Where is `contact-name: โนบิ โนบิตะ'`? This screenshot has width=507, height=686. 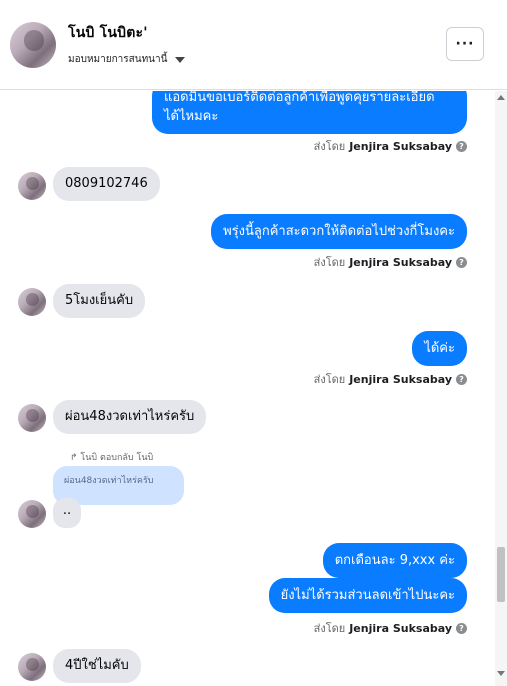
contact-name: โนบิ โนบิตะ' is located at coordinates (108, 33).